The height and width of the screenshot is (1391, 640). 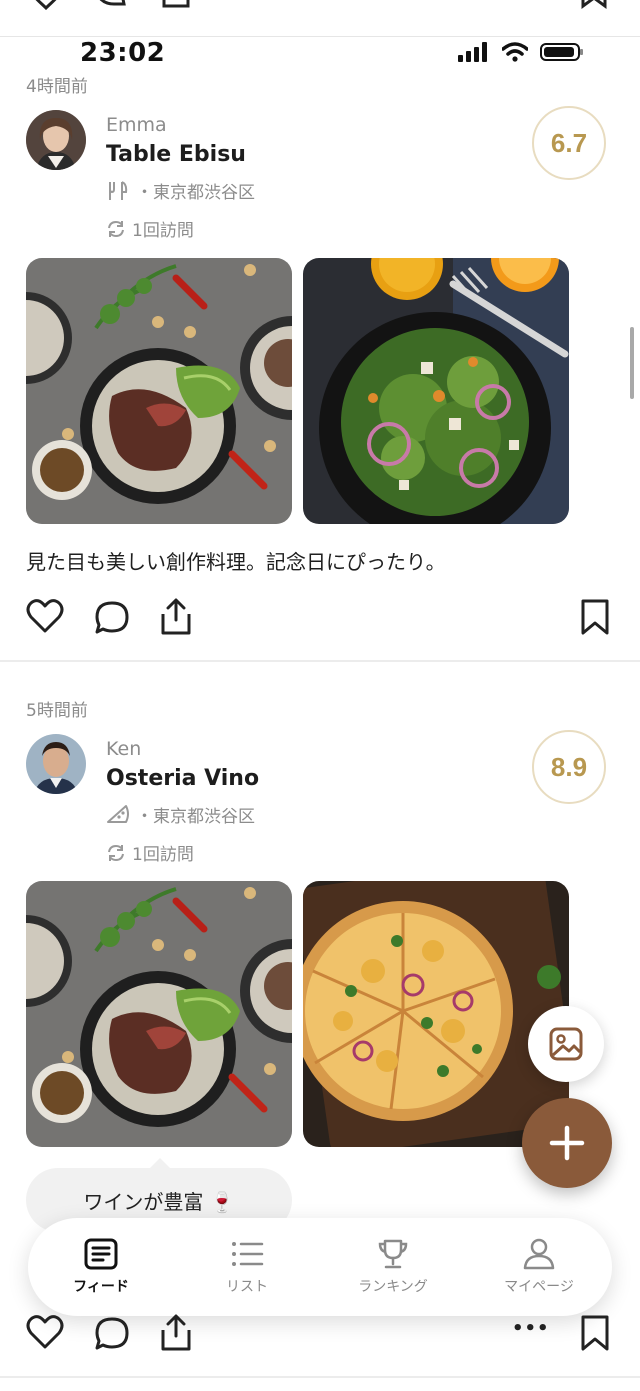 I want to click on pizza-icon, so click(x=118, y=813).